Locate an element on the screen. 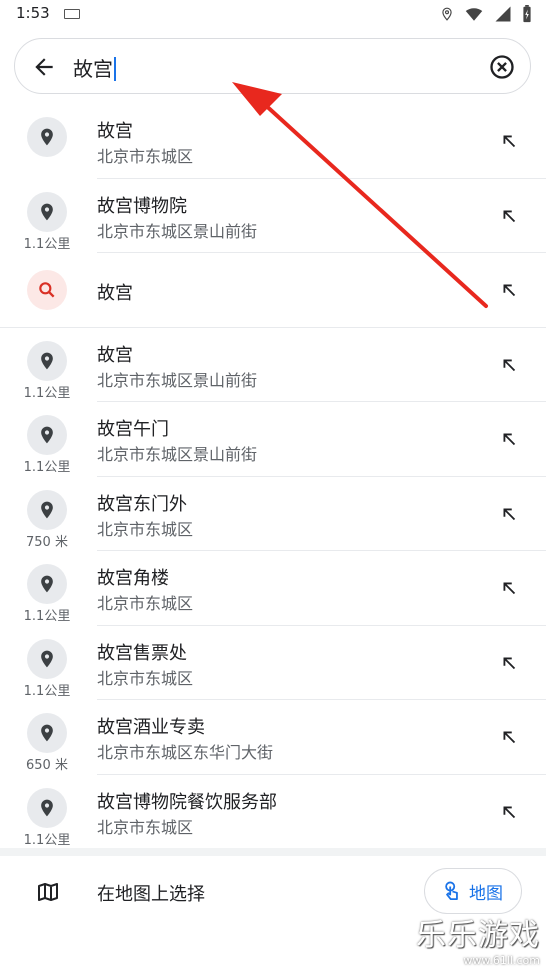  suggestion-title: 故宫博物院餐饮服务部 is located at coordinates (187, 802).